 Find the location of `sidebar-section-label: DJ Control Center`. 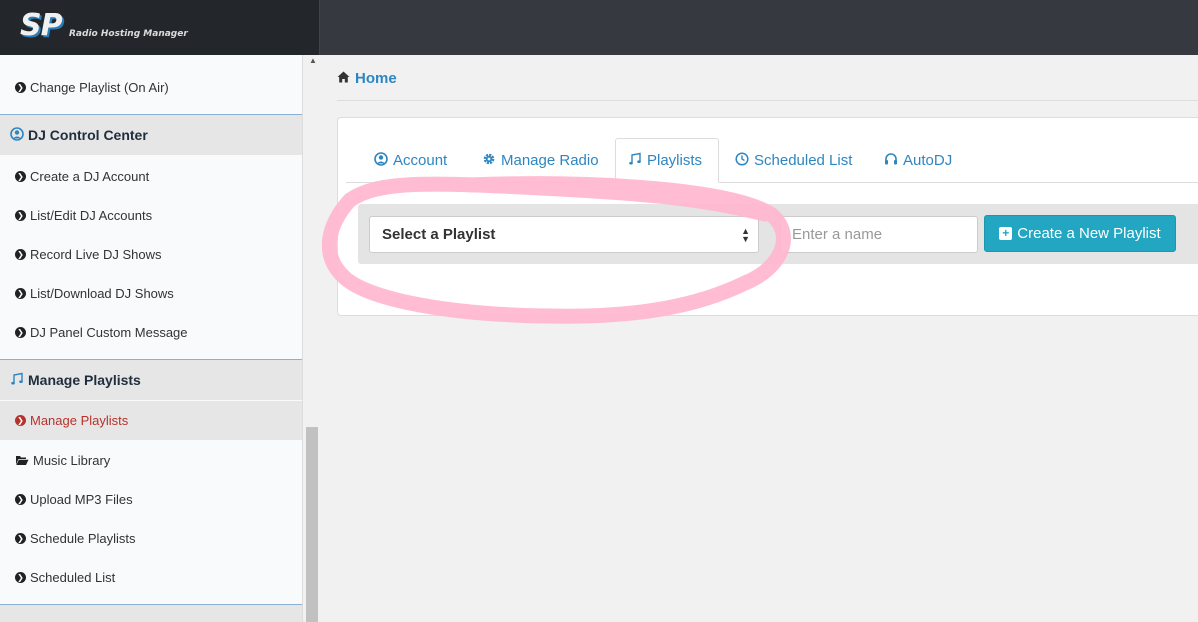

sidebar-section-label: DJ Control Center is located at coordinates (88, 135).